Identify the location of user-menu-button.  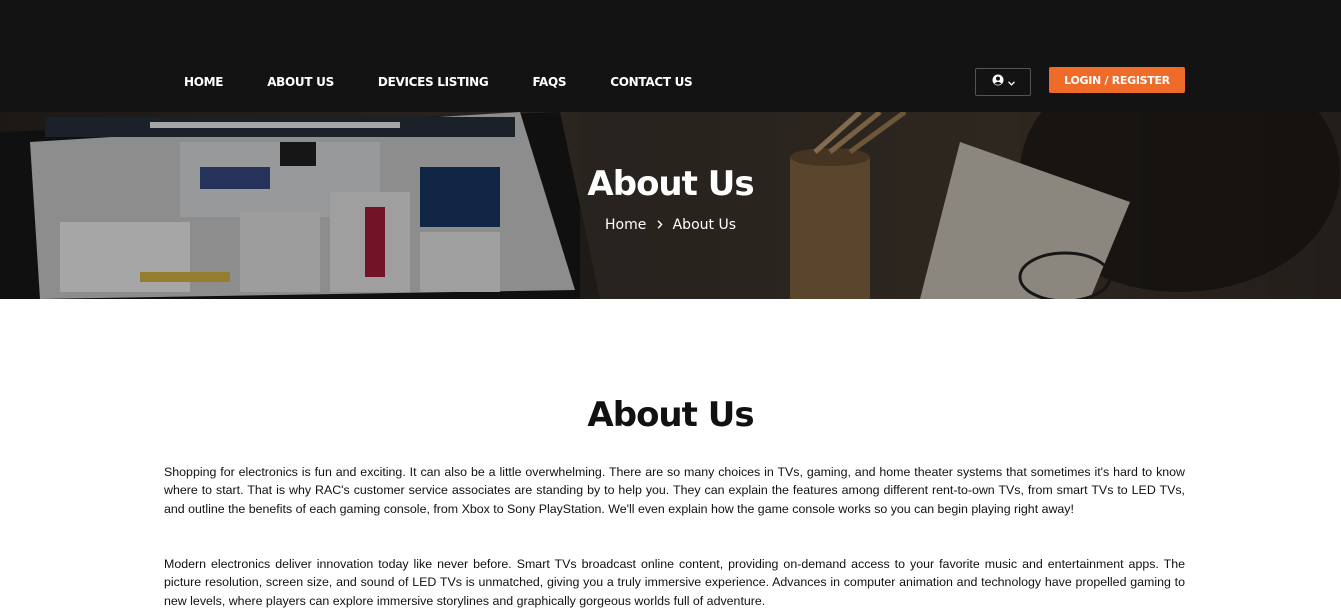
(1003, 82).